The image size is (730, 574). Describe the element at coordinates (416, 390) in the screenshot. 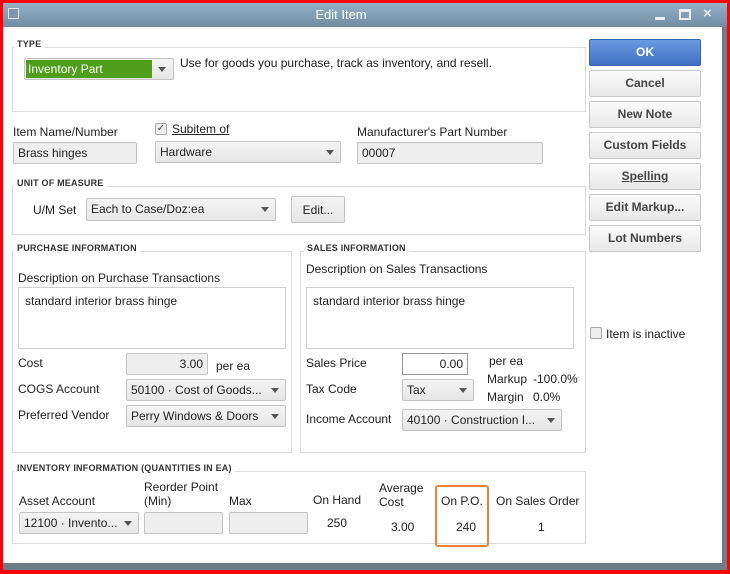

I see `tax-code-value: Tax` at that location.